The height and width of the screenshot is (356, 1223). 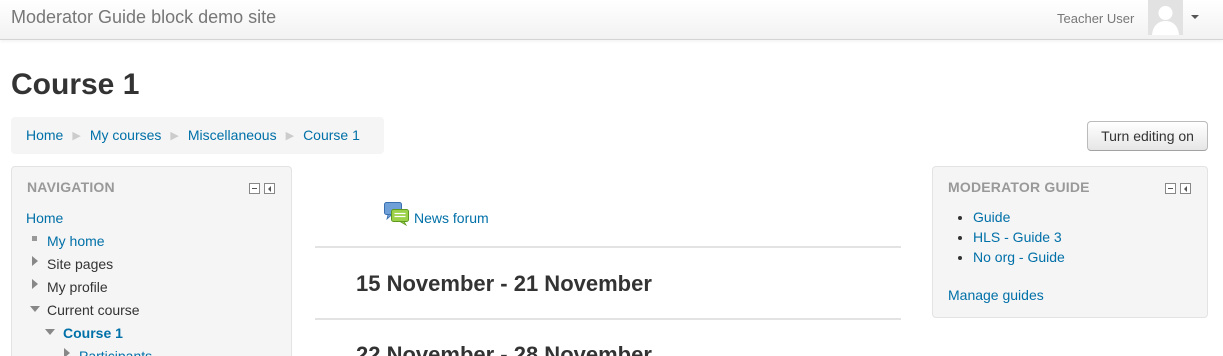 I want to click on news-forum-link: News forum, so click(x=451, y=218).